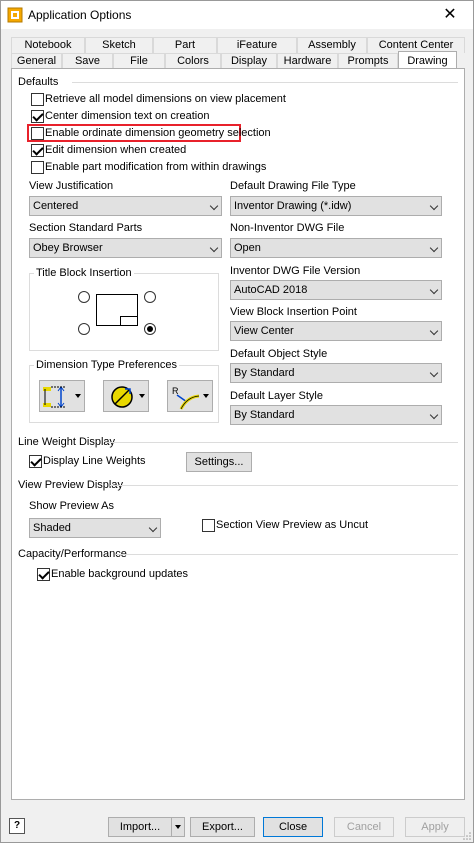 This screenshot has width=474, height=843. What do you see at coordinates (292, 525) in the screenshot?
I see `section-view-preview-uncut-label: Section View Preview as Uncut` at bounding box center [292, 525].